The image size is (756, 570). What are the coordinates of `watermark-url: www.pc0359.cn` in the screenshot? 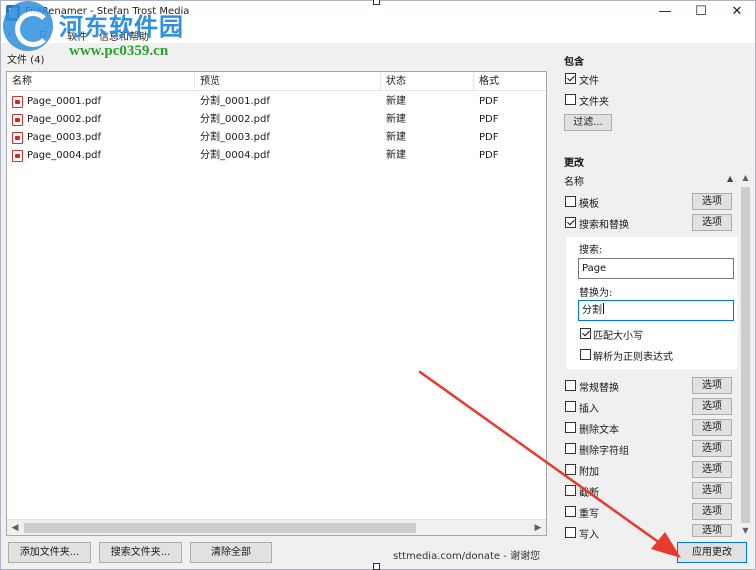 It's located at (119, 51).